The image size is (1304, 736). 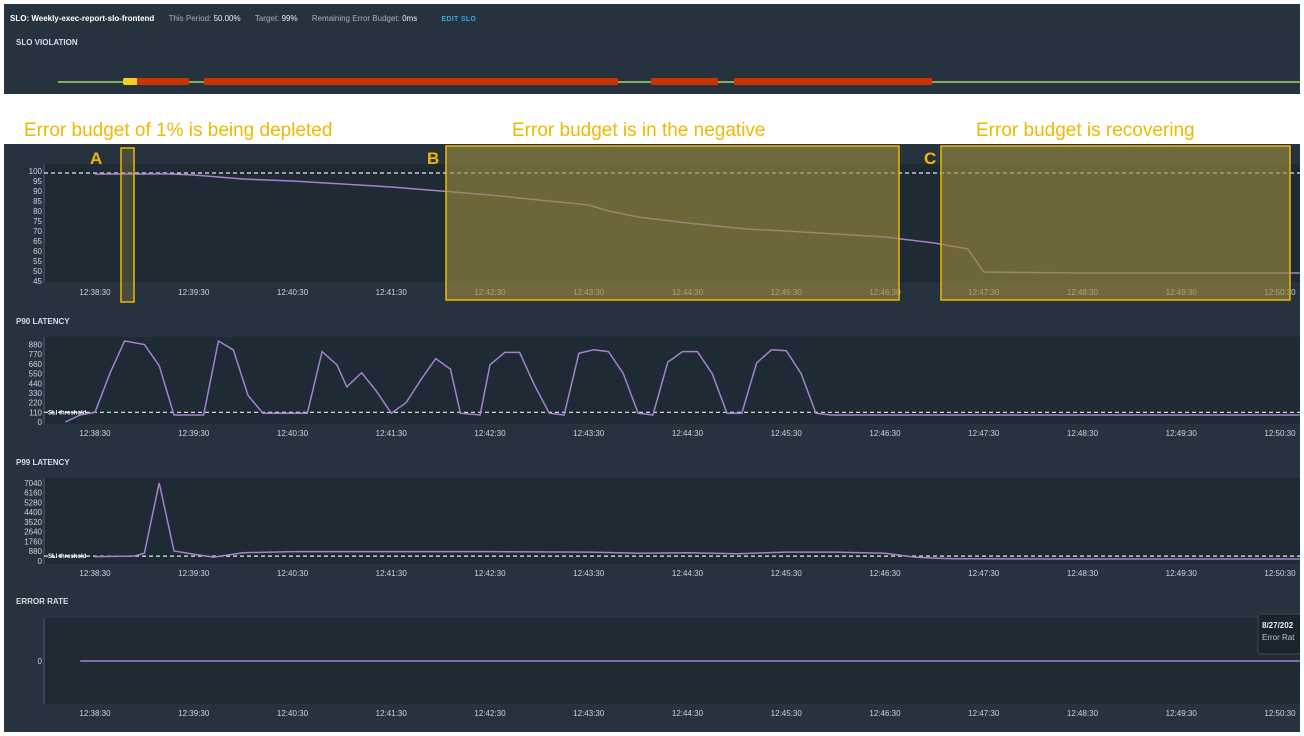 I want to click on tooltip-label: Error Rat, so click(x=1278, y=637).